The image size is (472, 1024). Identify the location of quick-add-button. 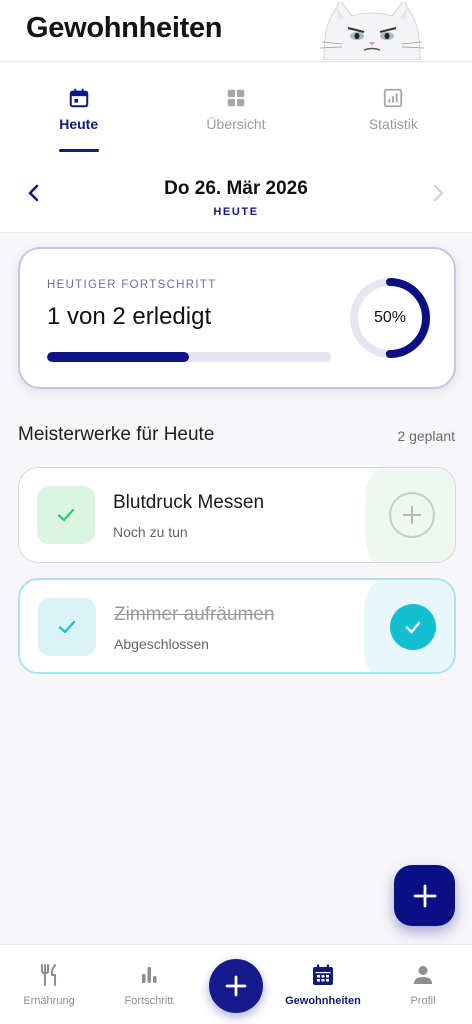
(236, 986).